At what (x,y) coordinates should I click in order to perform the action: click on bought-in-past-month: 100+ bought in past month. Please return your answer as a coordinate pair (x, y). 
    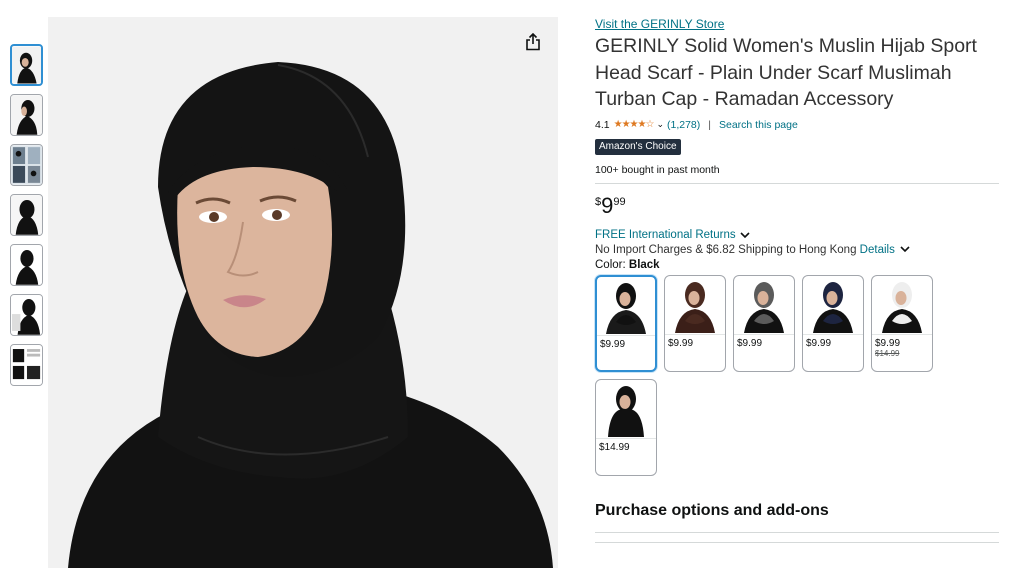
    Looking at the image, I should click on (657, 169).